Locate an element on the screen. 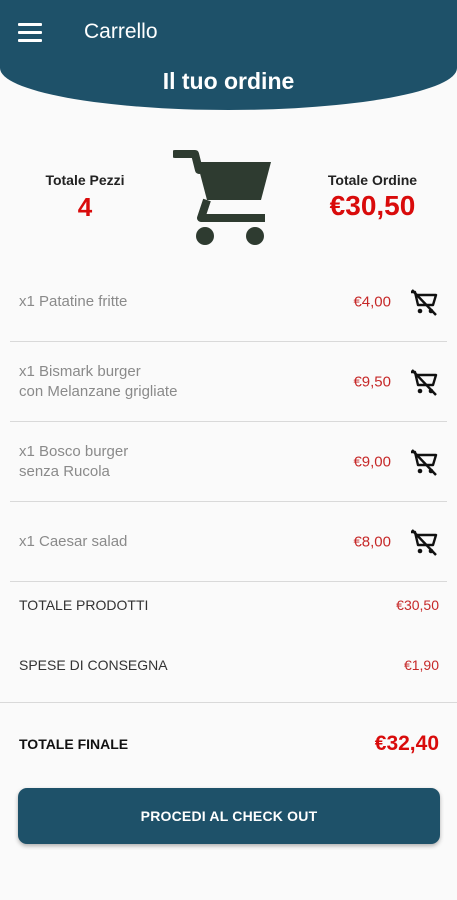  shopping-cart-icon is located at coordinates (222, 197).